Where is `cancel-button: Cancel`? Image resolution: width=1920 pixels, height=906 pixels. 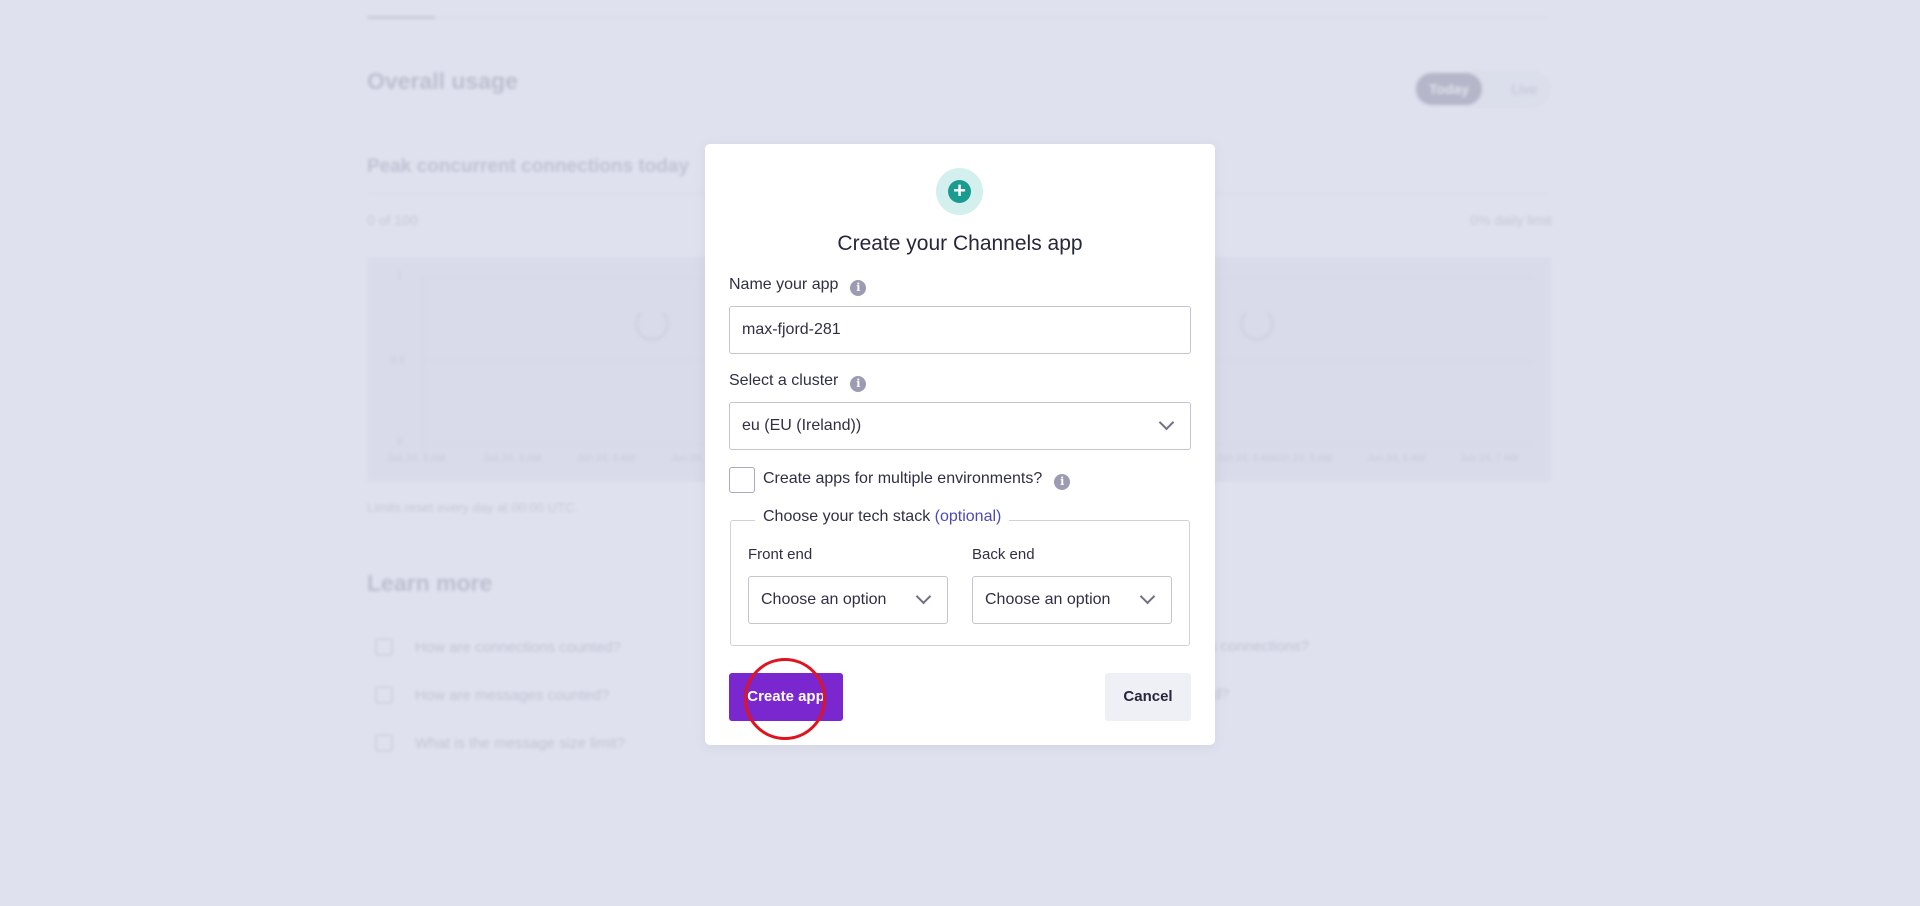 cancel-button: Cancel is located at coordinates (1148, 697).